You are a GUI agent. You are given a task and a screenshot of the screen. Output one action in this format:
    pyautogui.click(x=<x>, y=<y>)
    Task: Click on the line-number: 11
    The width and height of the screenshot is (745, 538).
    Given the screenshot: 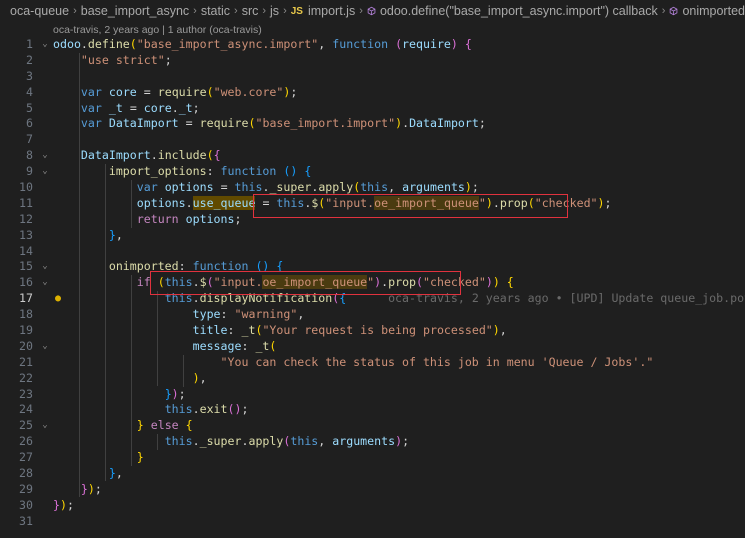 What is the action you would take?
    pyautogui.click(x=26, y=202)
    